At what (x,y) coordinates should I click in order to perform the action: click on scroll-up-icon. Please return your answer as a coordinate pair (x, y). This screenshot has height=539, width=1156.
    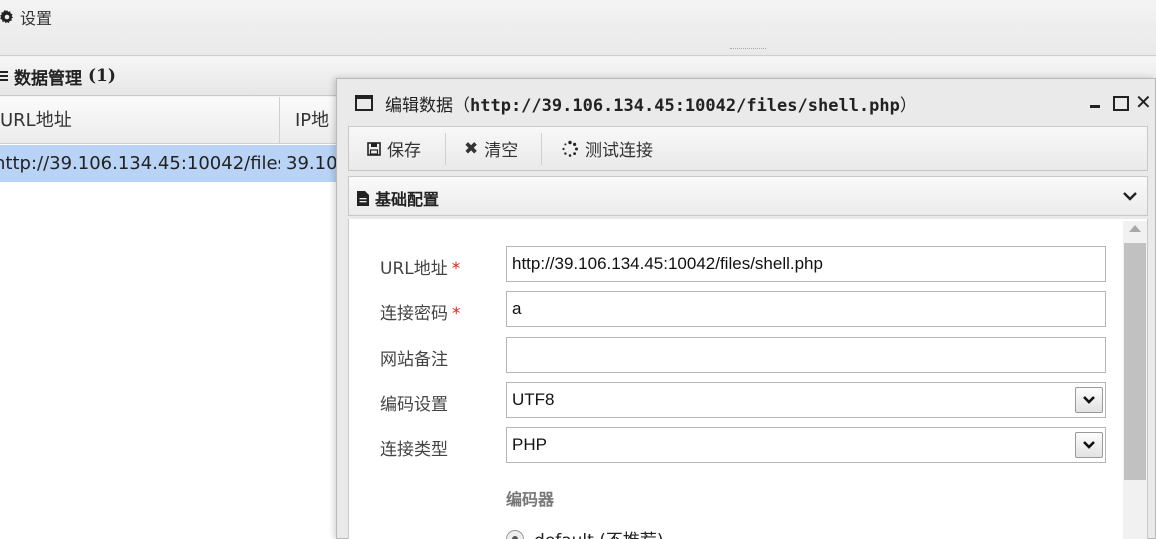
    Looking at the image, I should click on (1135, 228).